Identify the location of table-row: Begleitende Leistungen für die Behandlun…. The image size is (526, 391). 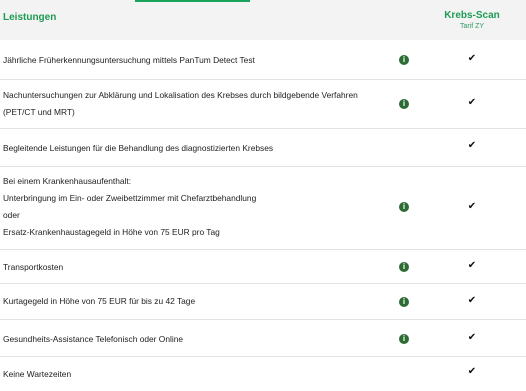
(263, 148).